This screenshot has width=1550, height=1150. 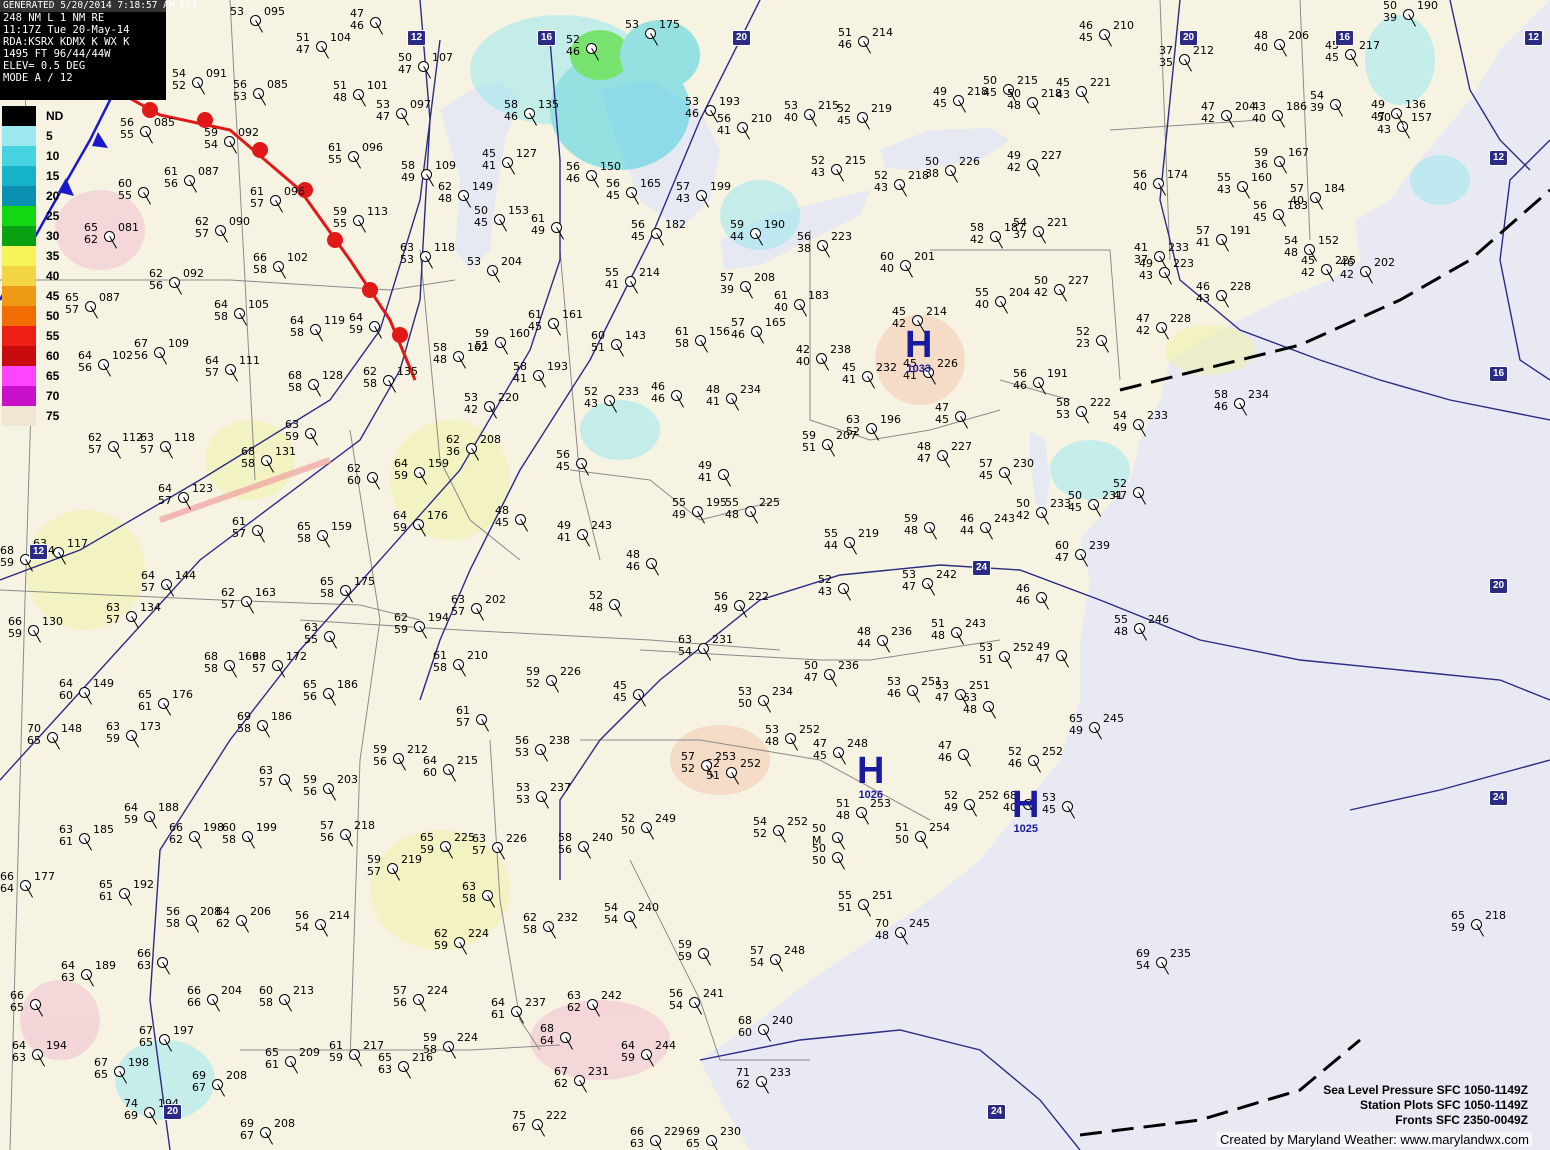 What do you see at coordinates (213, 827) in the screenshot?
I see `station-pressure: 198` at bounding box center [213, 827].